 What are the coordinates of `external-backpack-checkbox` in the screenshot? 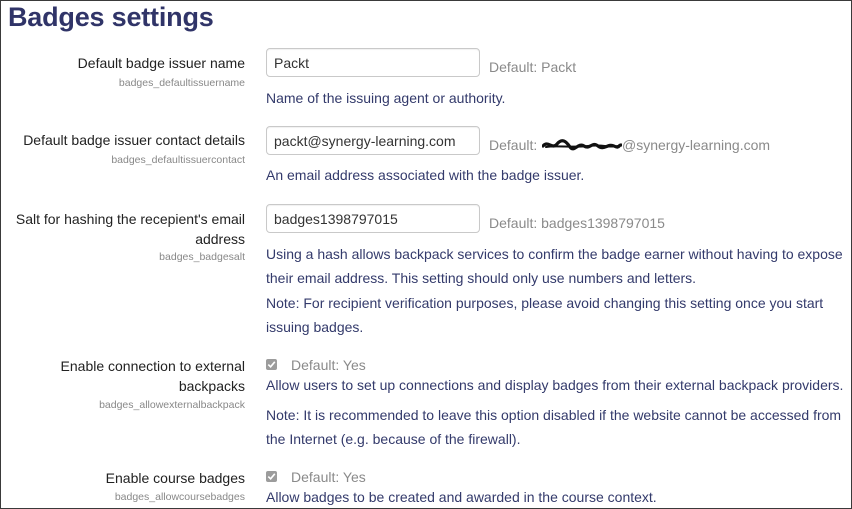 It's located at (271, 364).